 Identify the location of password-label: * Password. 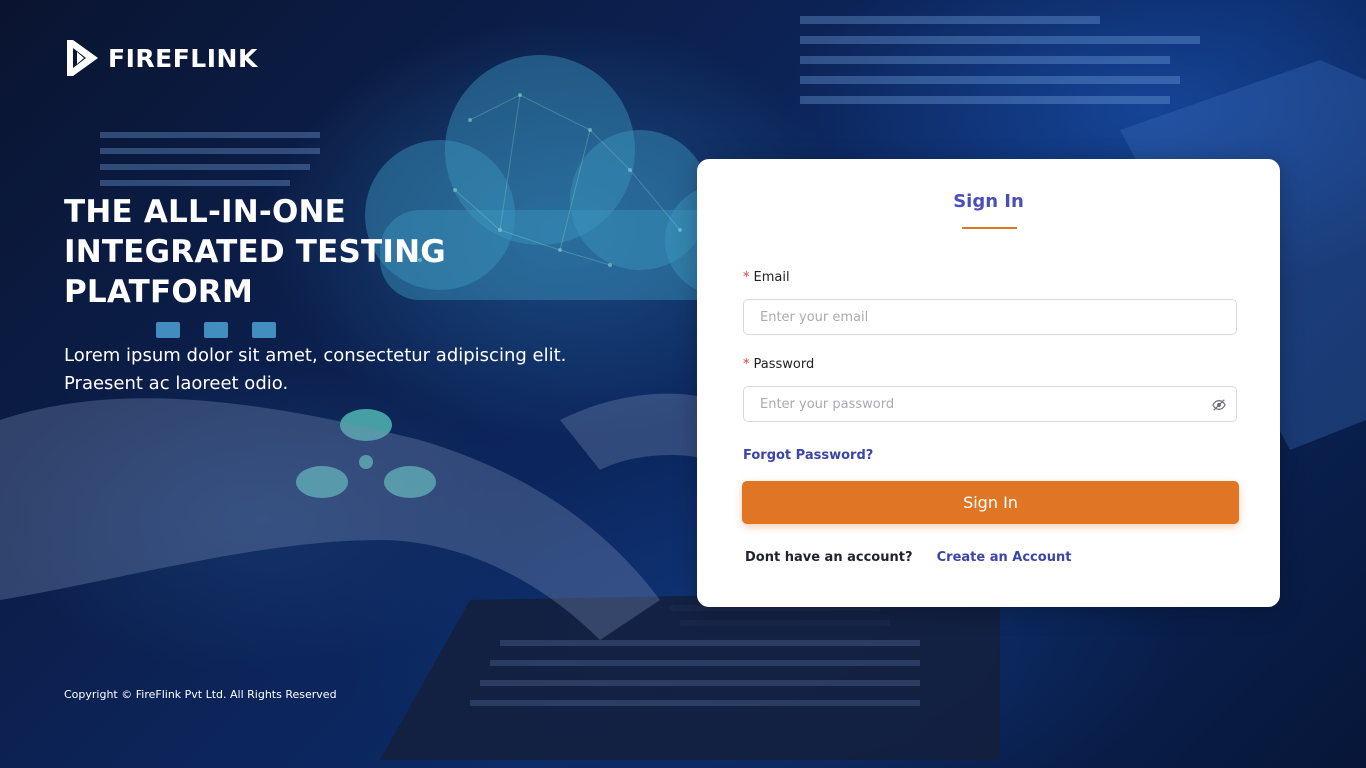
(778, 364).